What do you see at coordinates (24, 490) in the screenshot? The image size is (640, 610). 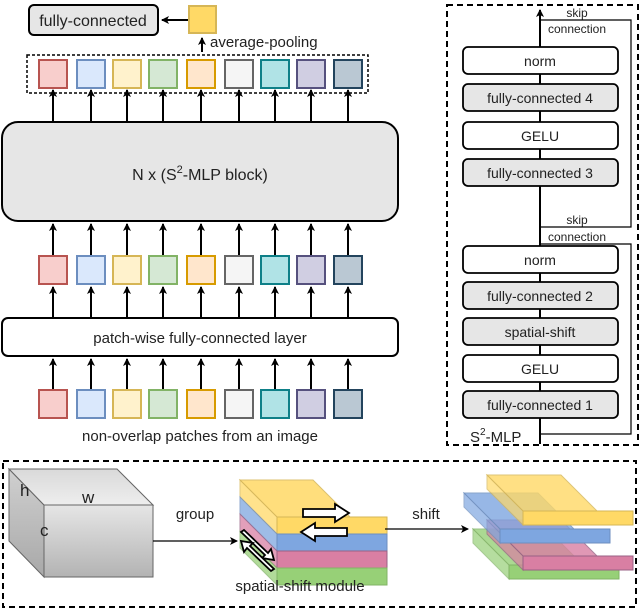 I see `cube-label-h: h` at bounding box center [24, 490].